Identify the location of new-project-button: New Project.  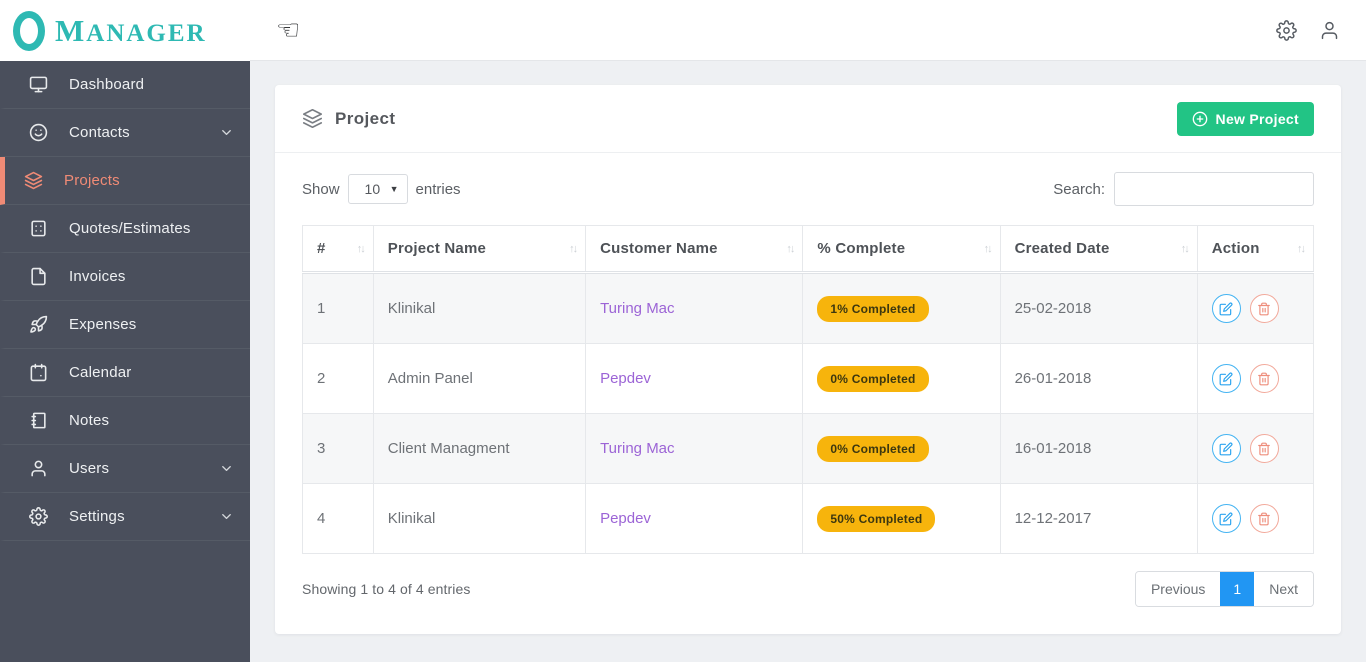
(1245, 118).